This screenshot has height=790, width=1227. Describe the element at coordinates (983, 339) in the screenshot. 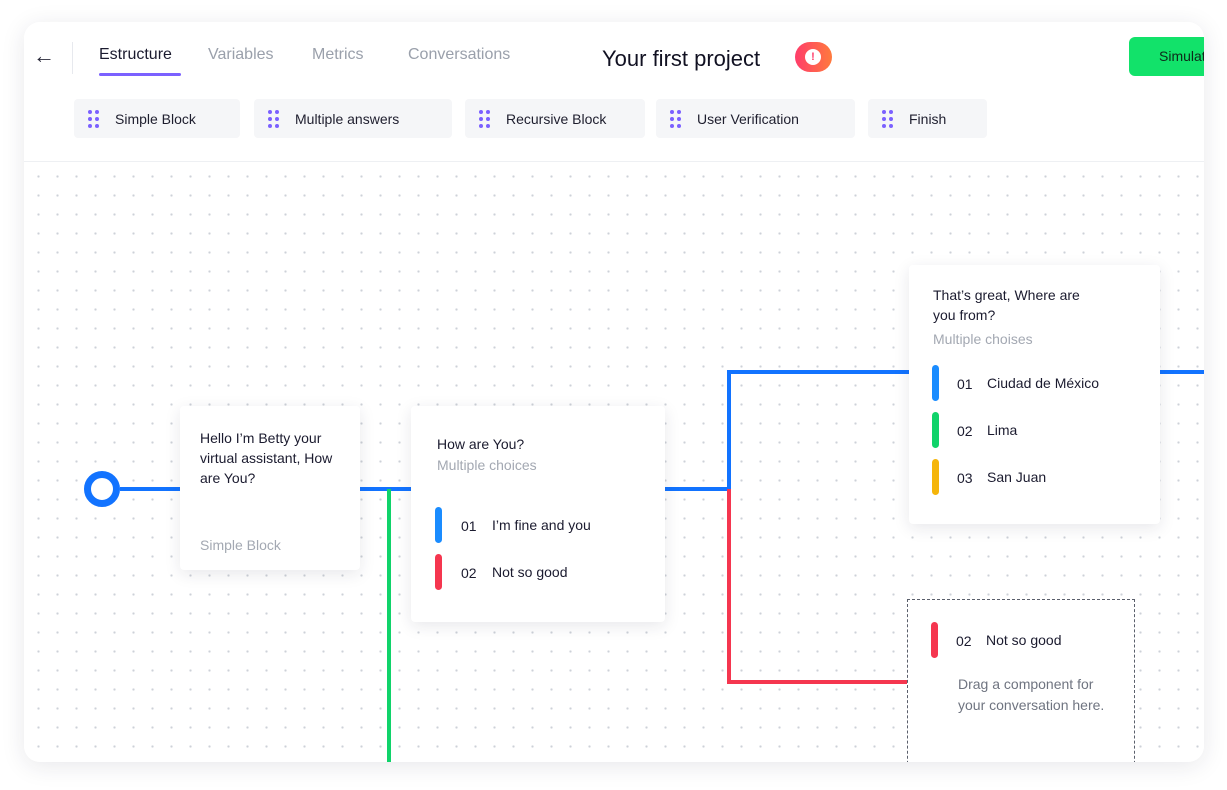

I see `location-card-type: Multiple choises` at that location.